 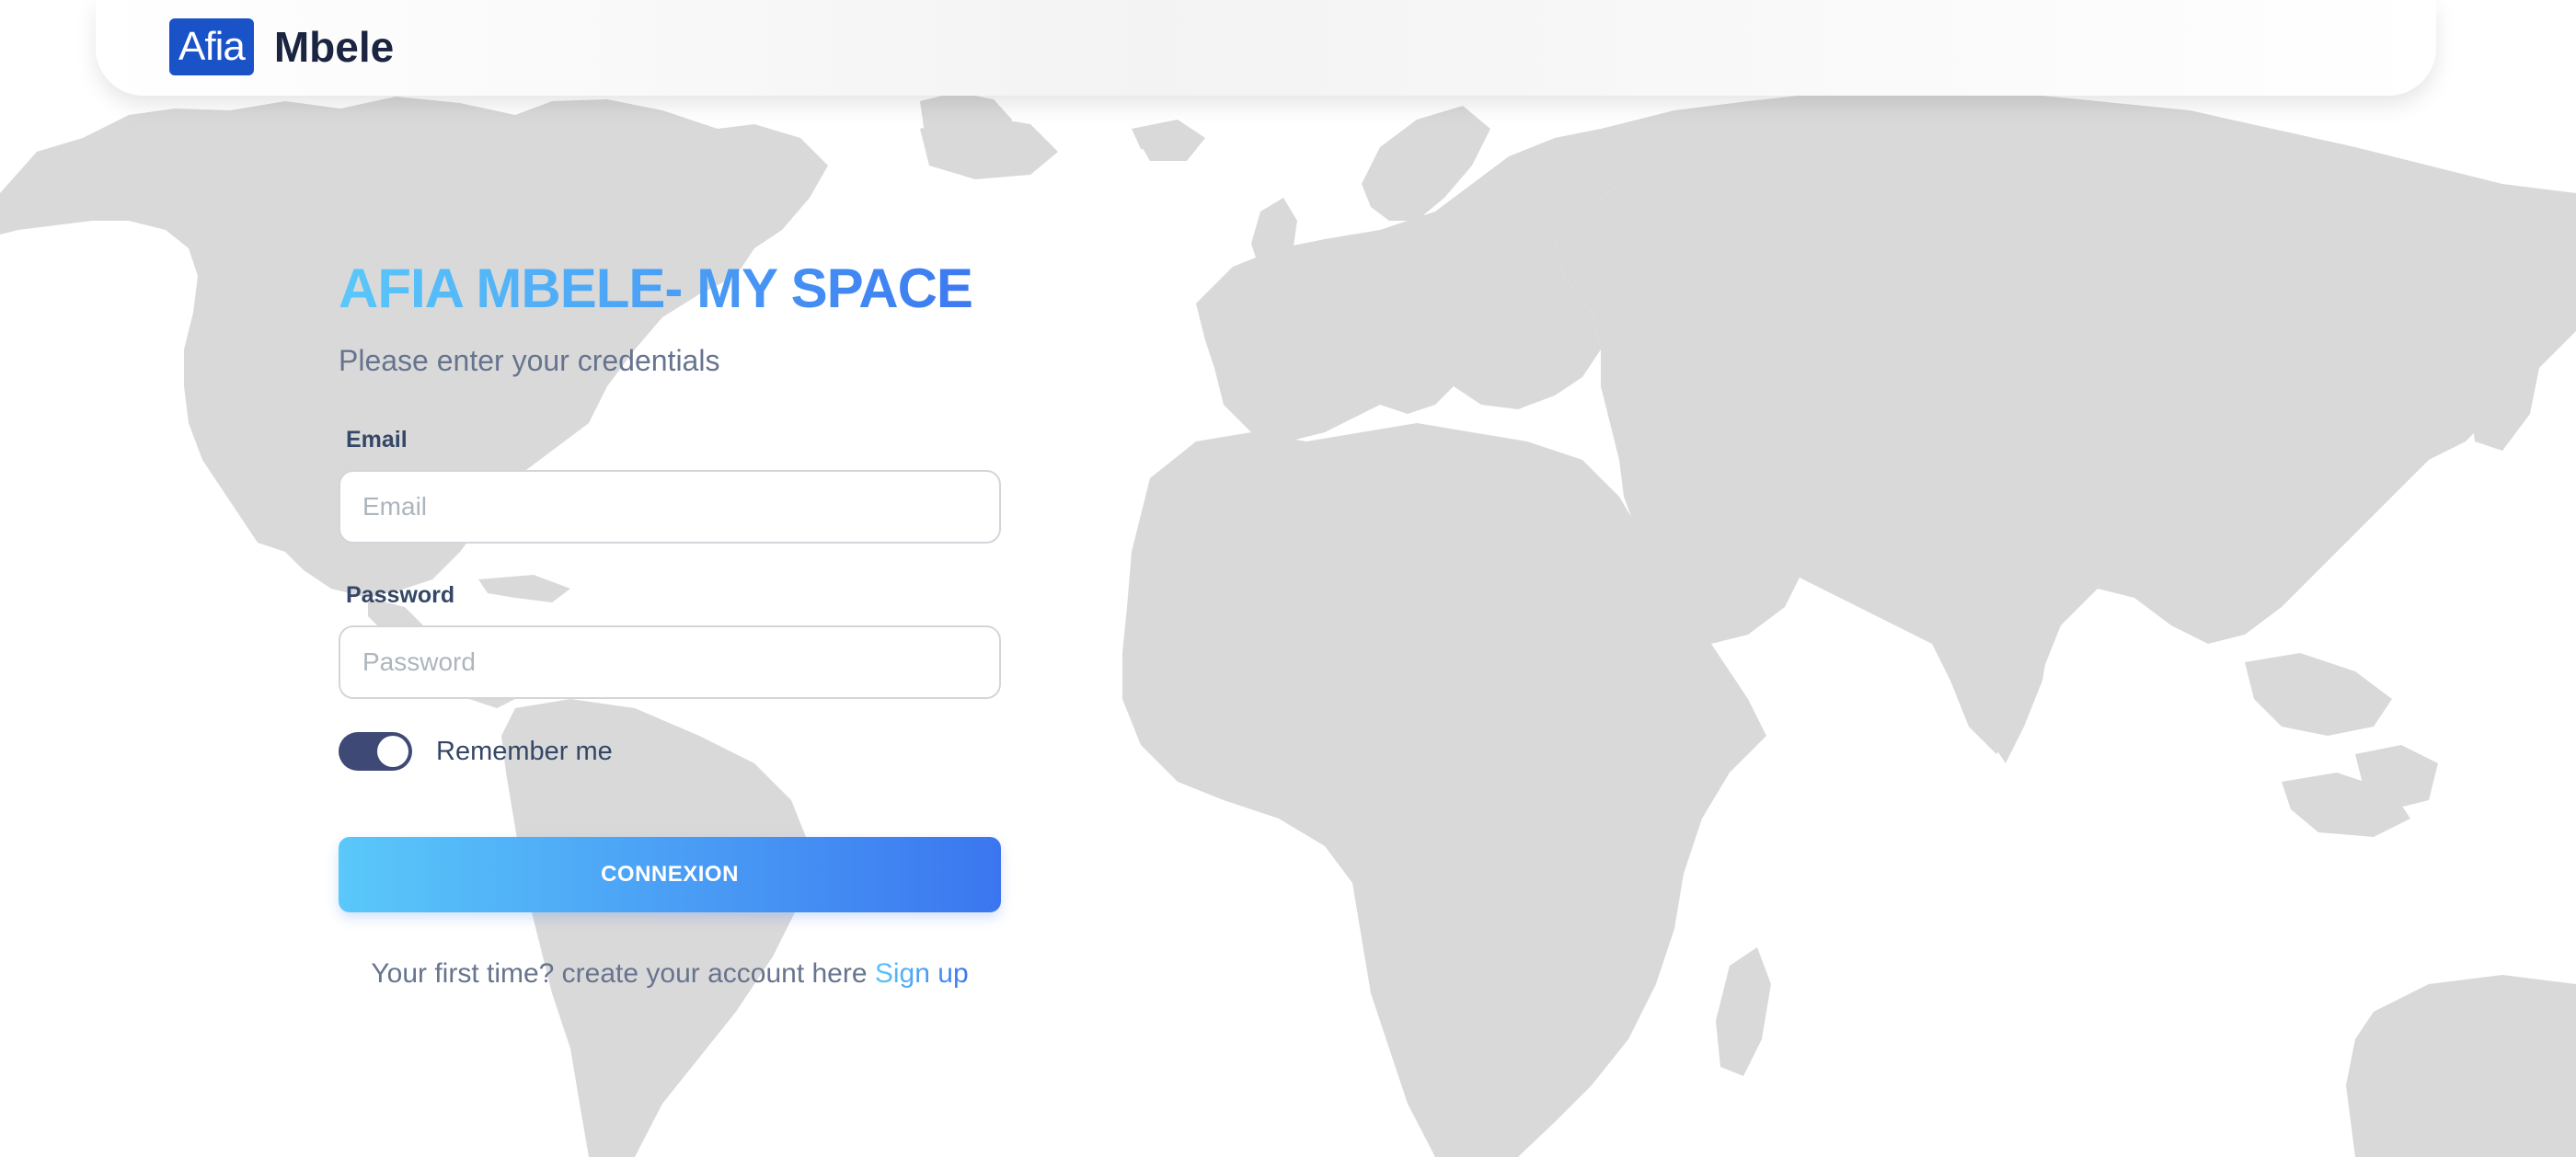 I want to click on brand-name: Mbele, so click(x=334, y=47).